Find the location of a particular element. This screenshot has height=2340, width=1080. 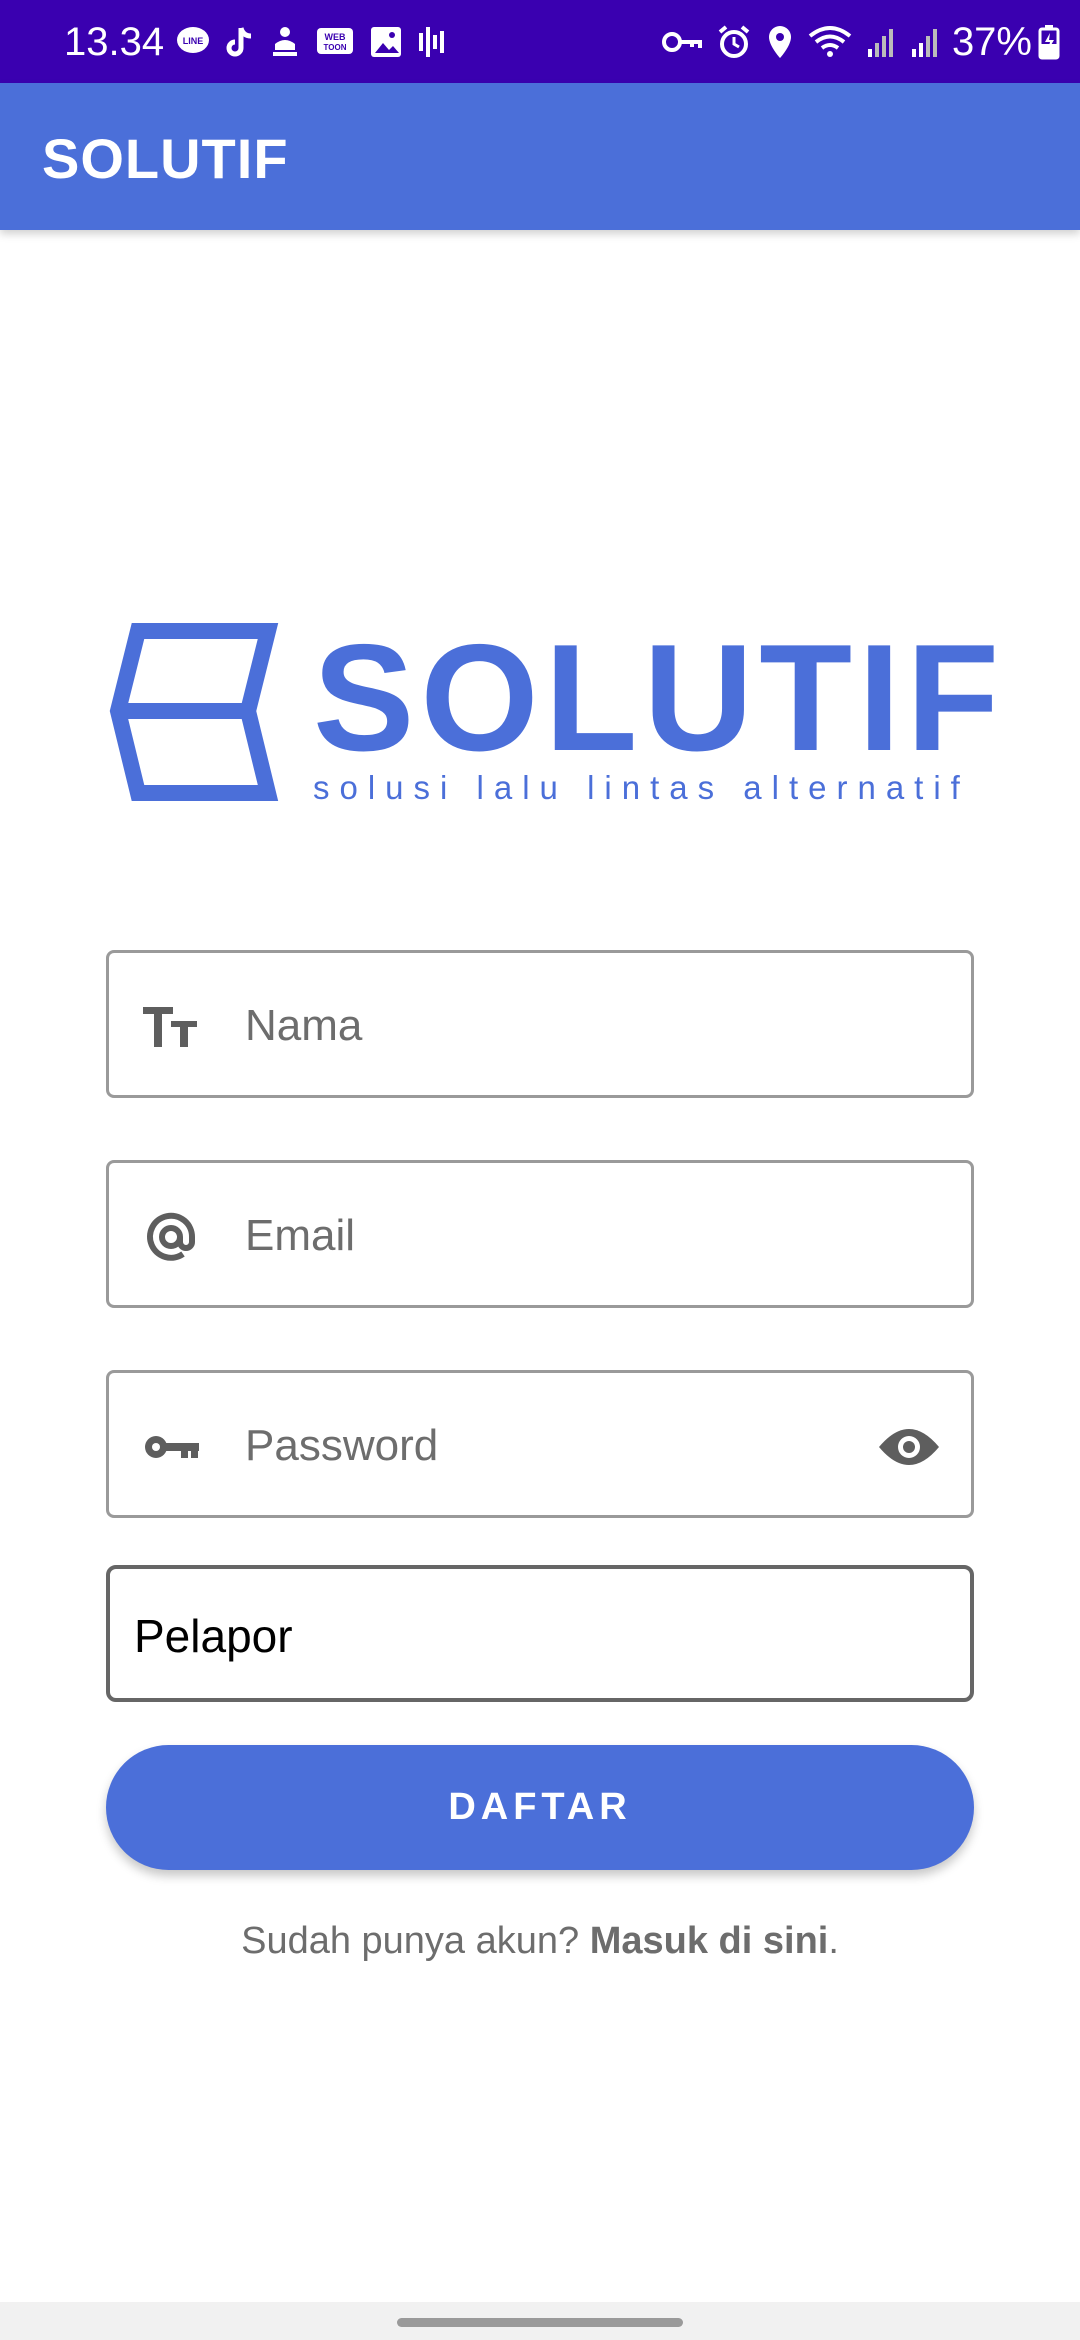

text-fields-icon is located at coordinates (170, 1027).